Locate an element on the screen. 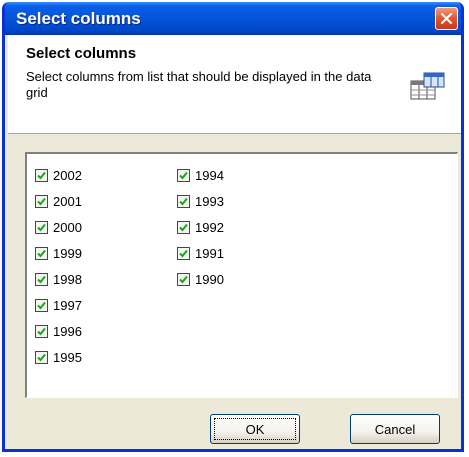  column-label: 2002 is located at coordinates (67, 175).